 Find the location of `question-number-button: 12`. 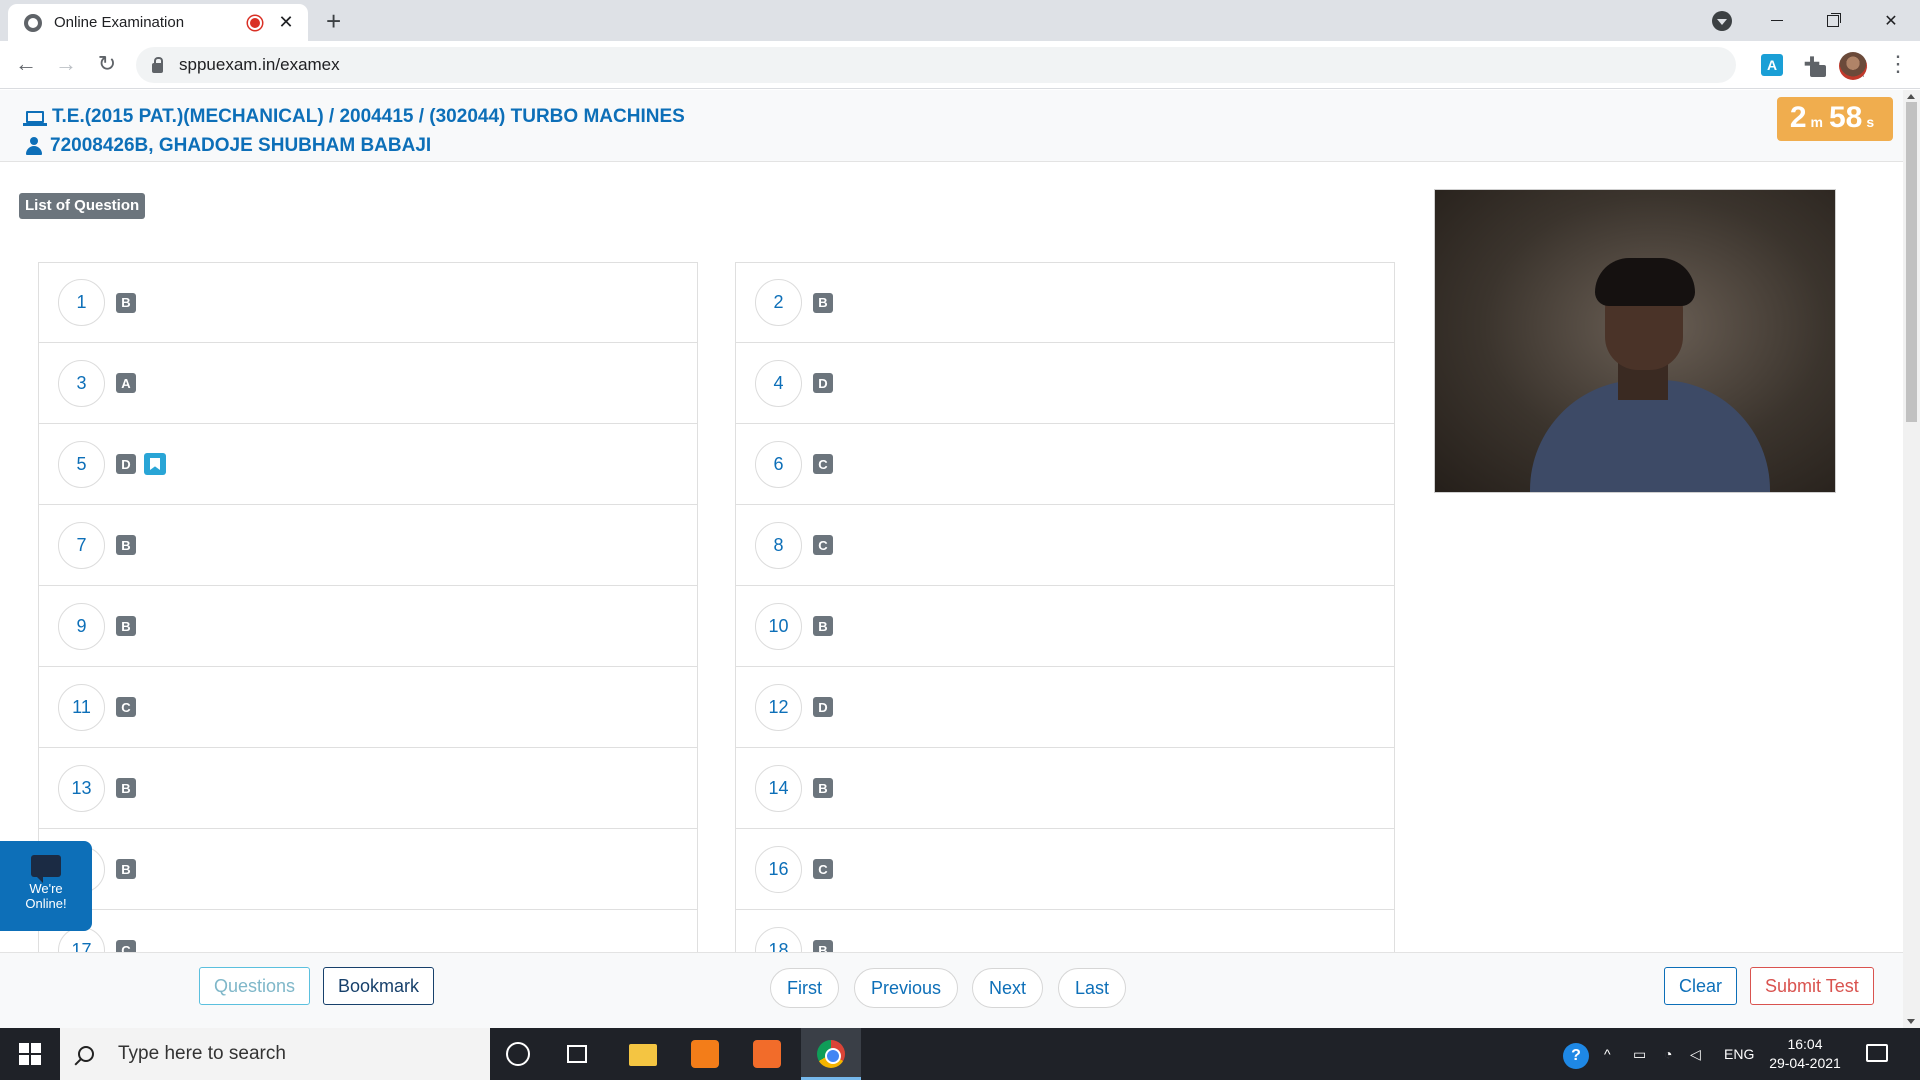

question-number-button: 12 is located at coordinates (778, 707).